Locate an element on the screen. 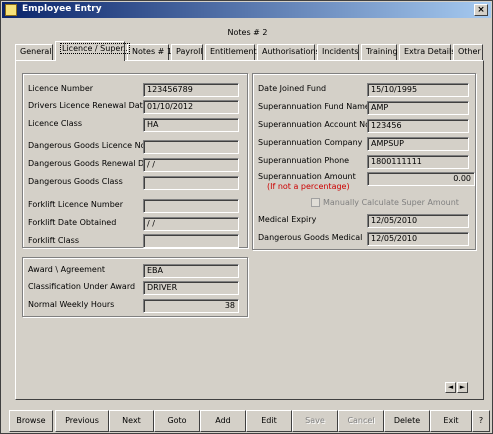  forklift-class-field is located at coordinates (191, 241).